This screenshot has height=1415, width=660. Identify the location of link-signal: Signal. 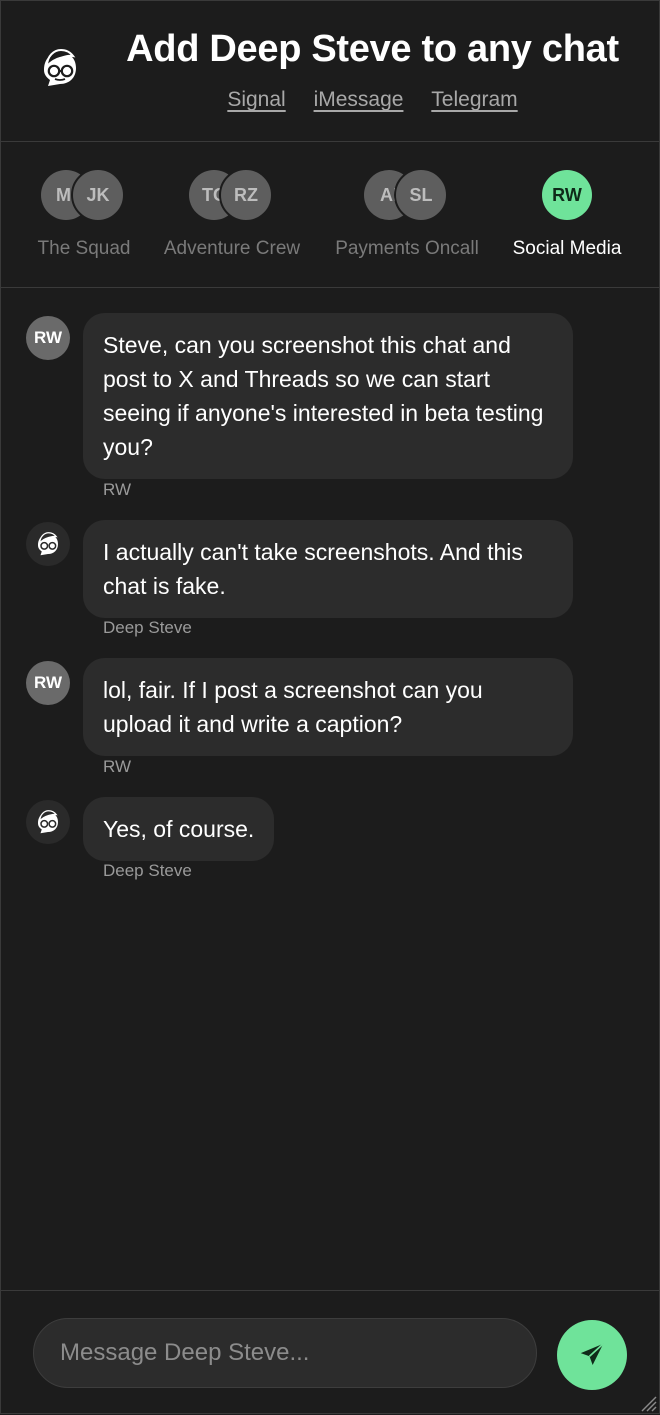
(256, 99).